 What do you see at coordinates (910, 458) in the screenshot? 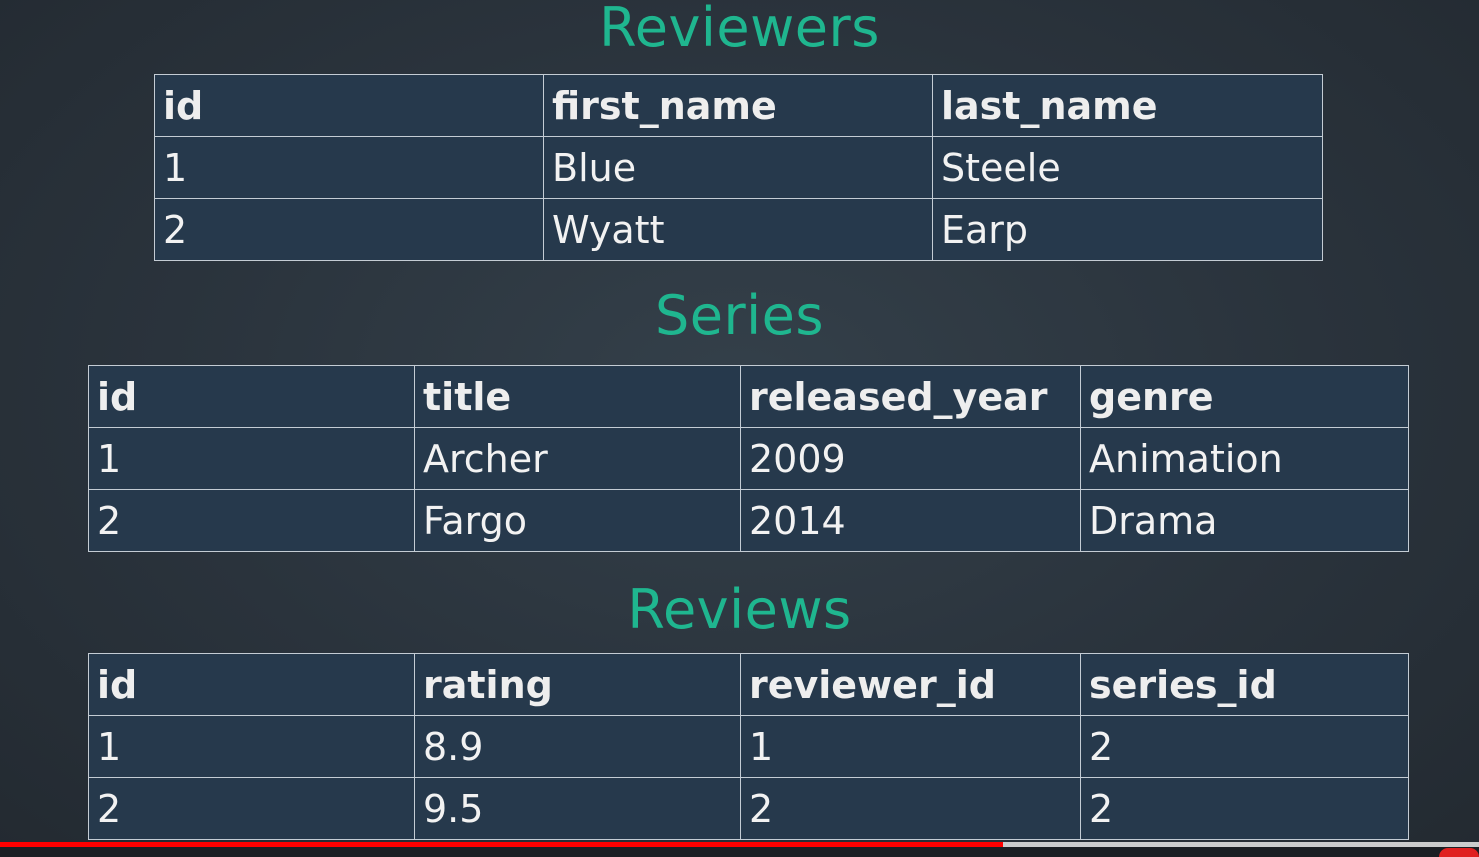
I see `table-cell: 2009` at bounding box center [910, 458].